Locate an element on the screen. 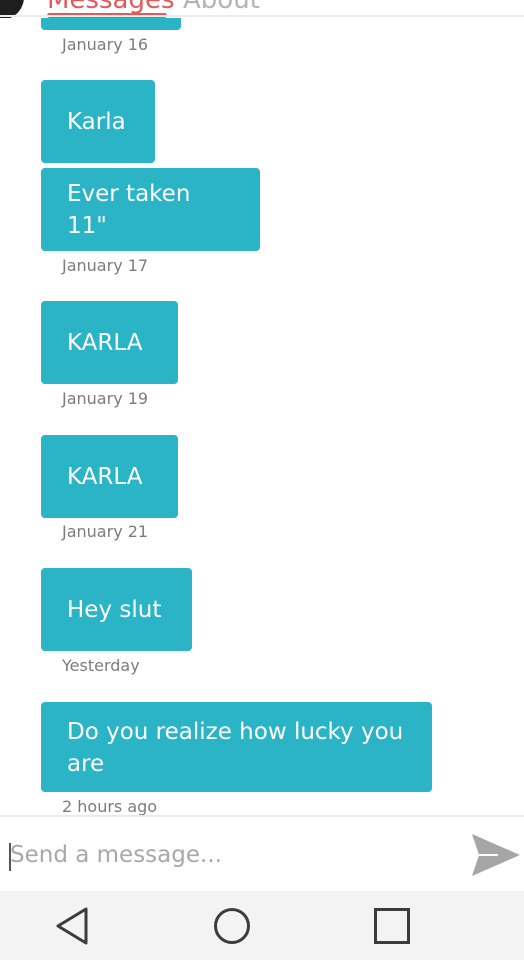 This screenshot has width=524, height=960. message-timestamp: January 21 is located at coordinates (105, 531).